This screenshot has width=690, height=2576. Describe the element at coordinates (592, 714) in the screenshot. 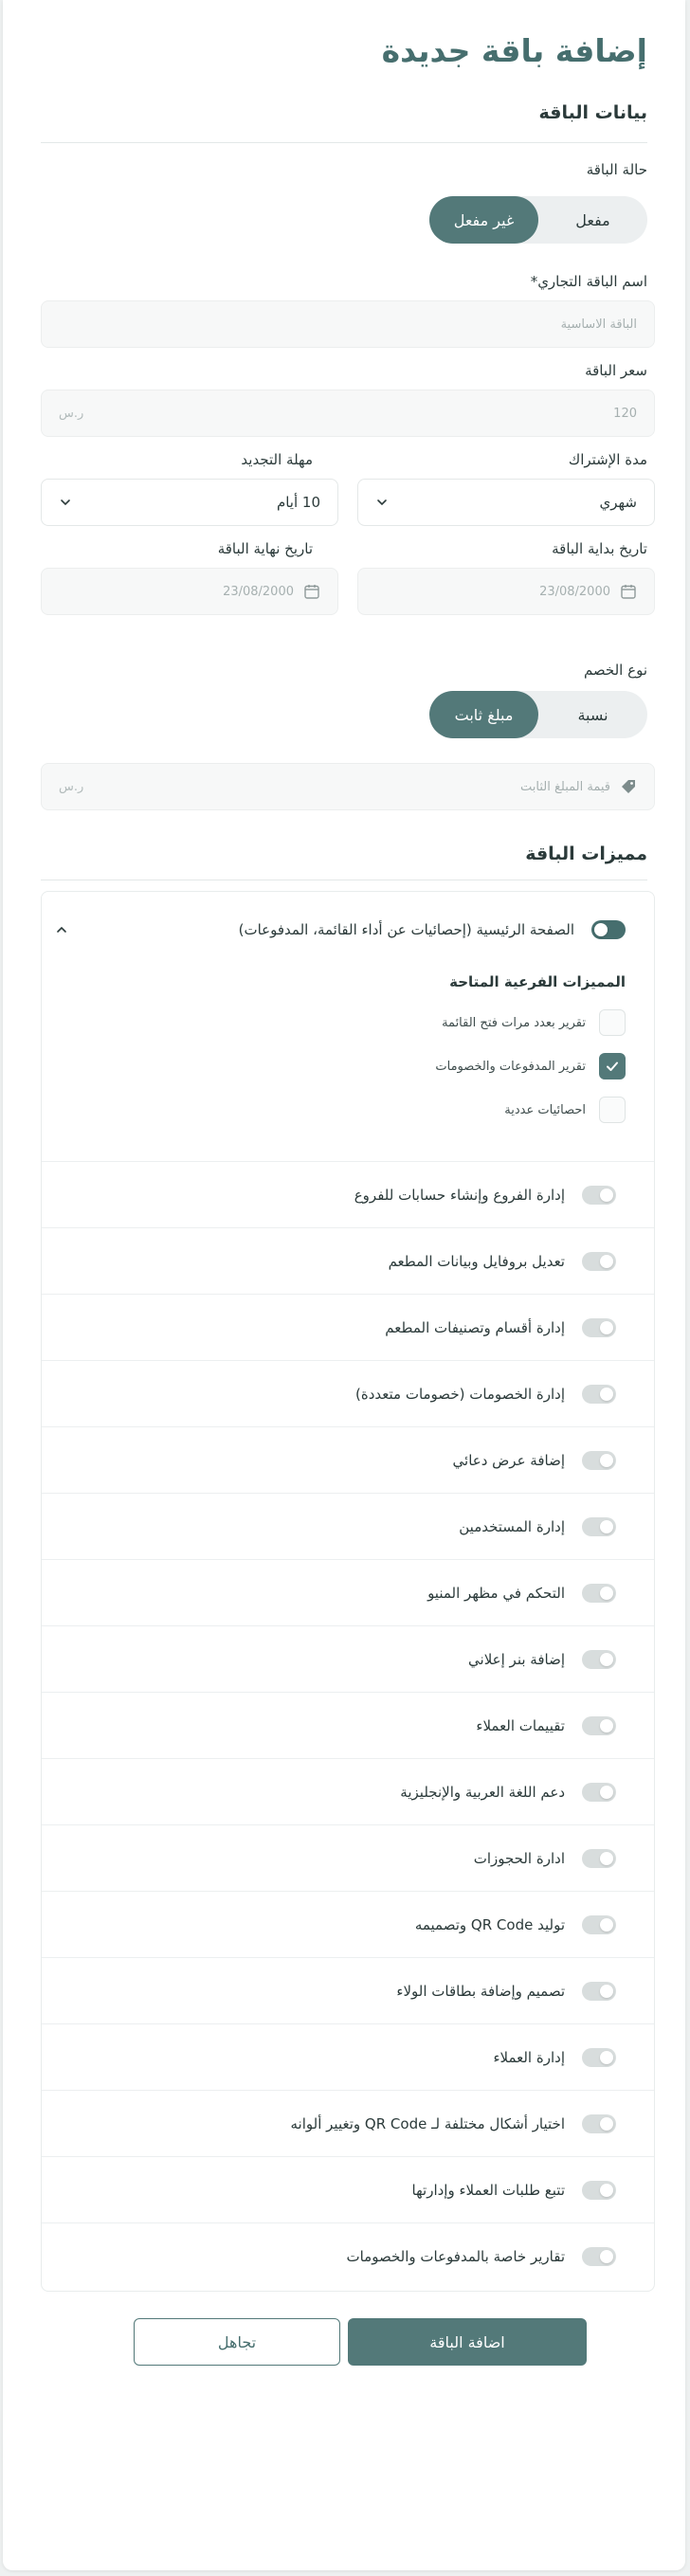

I see `discount-type-option-percent: نسبة` at that location.